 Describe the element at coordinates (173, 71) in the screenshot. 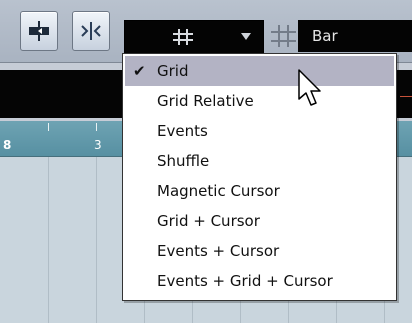

I see `menu-item-label: Grid` at that location.